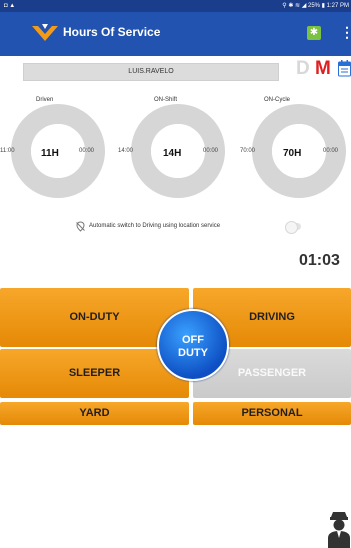 This screenshot has width=351, height=548. Describe the element at coordinates (339, 527) in the screenshot. I see `officer-icon` at that location.